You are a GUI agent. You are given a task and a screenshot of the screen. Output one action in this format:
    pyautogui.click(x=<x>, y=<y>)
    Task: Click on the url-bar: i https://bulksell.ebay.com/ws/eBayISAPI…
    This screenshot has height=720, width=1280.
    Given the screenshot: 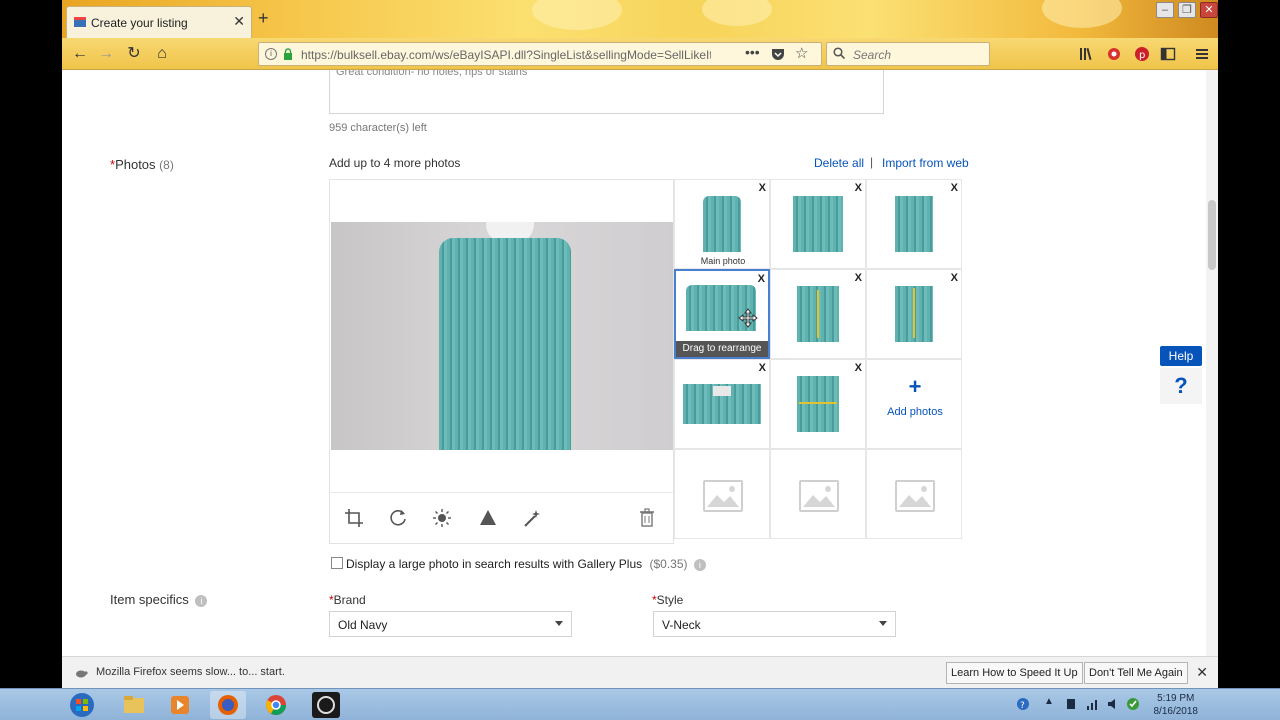 What is the action you would take?
    pyautogui.click(x=540, y=54)
    